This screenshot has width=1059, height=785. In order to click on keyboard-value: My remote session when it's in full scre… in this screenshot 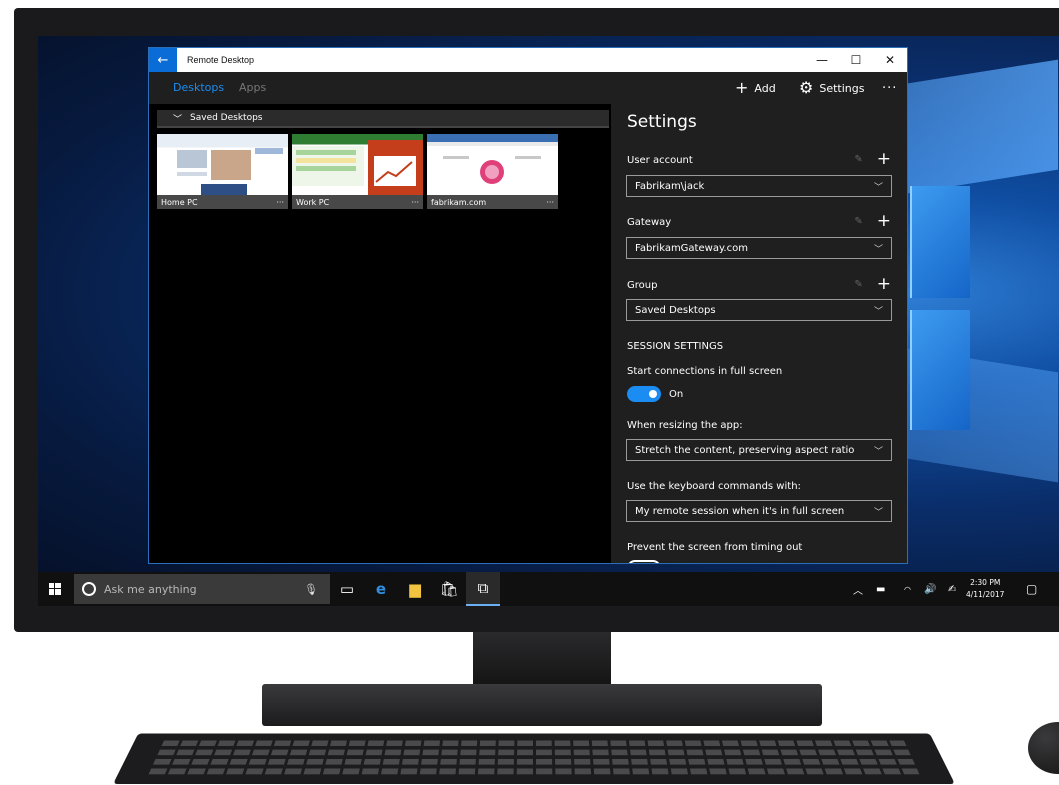, I will do `click(740, 511)`.